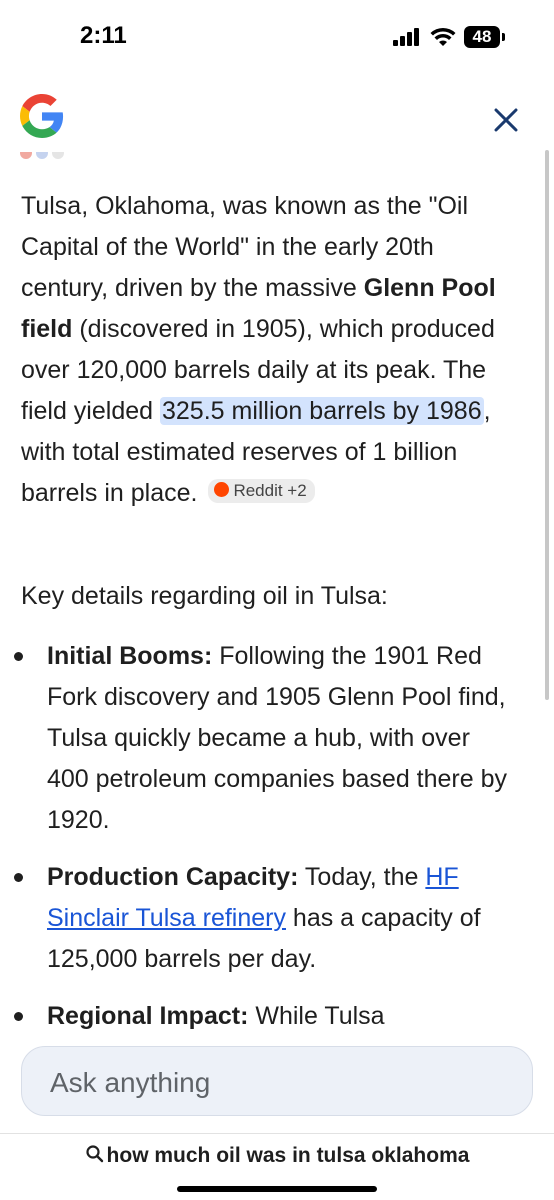  What do you see at coordinates (321, 411) in the screenshot?
I see `highlighted-figure: 325.5 million barrels by 1986` at bounding box center [321, 411].